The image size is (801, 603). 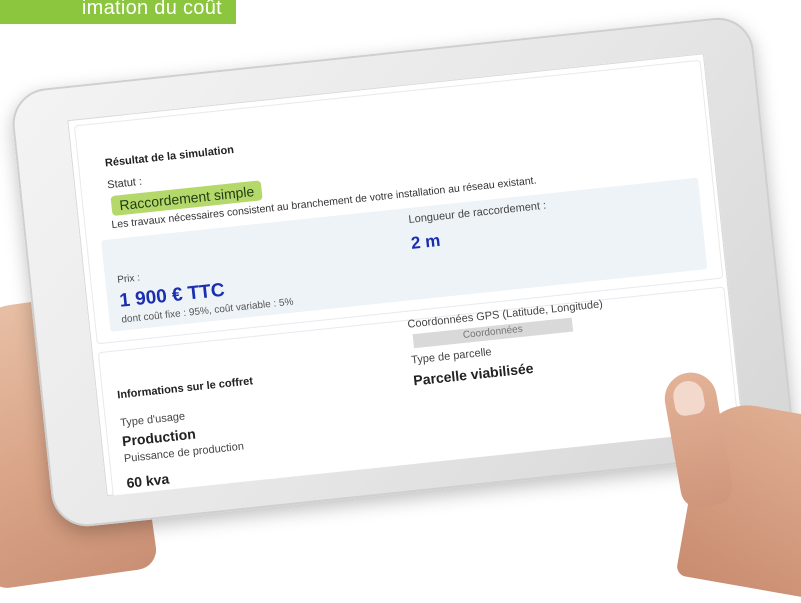 What do you see at coordinates (151, 9) in the screenshot?
I see `page-title: imation du coût` at bounding box center [151, 9].